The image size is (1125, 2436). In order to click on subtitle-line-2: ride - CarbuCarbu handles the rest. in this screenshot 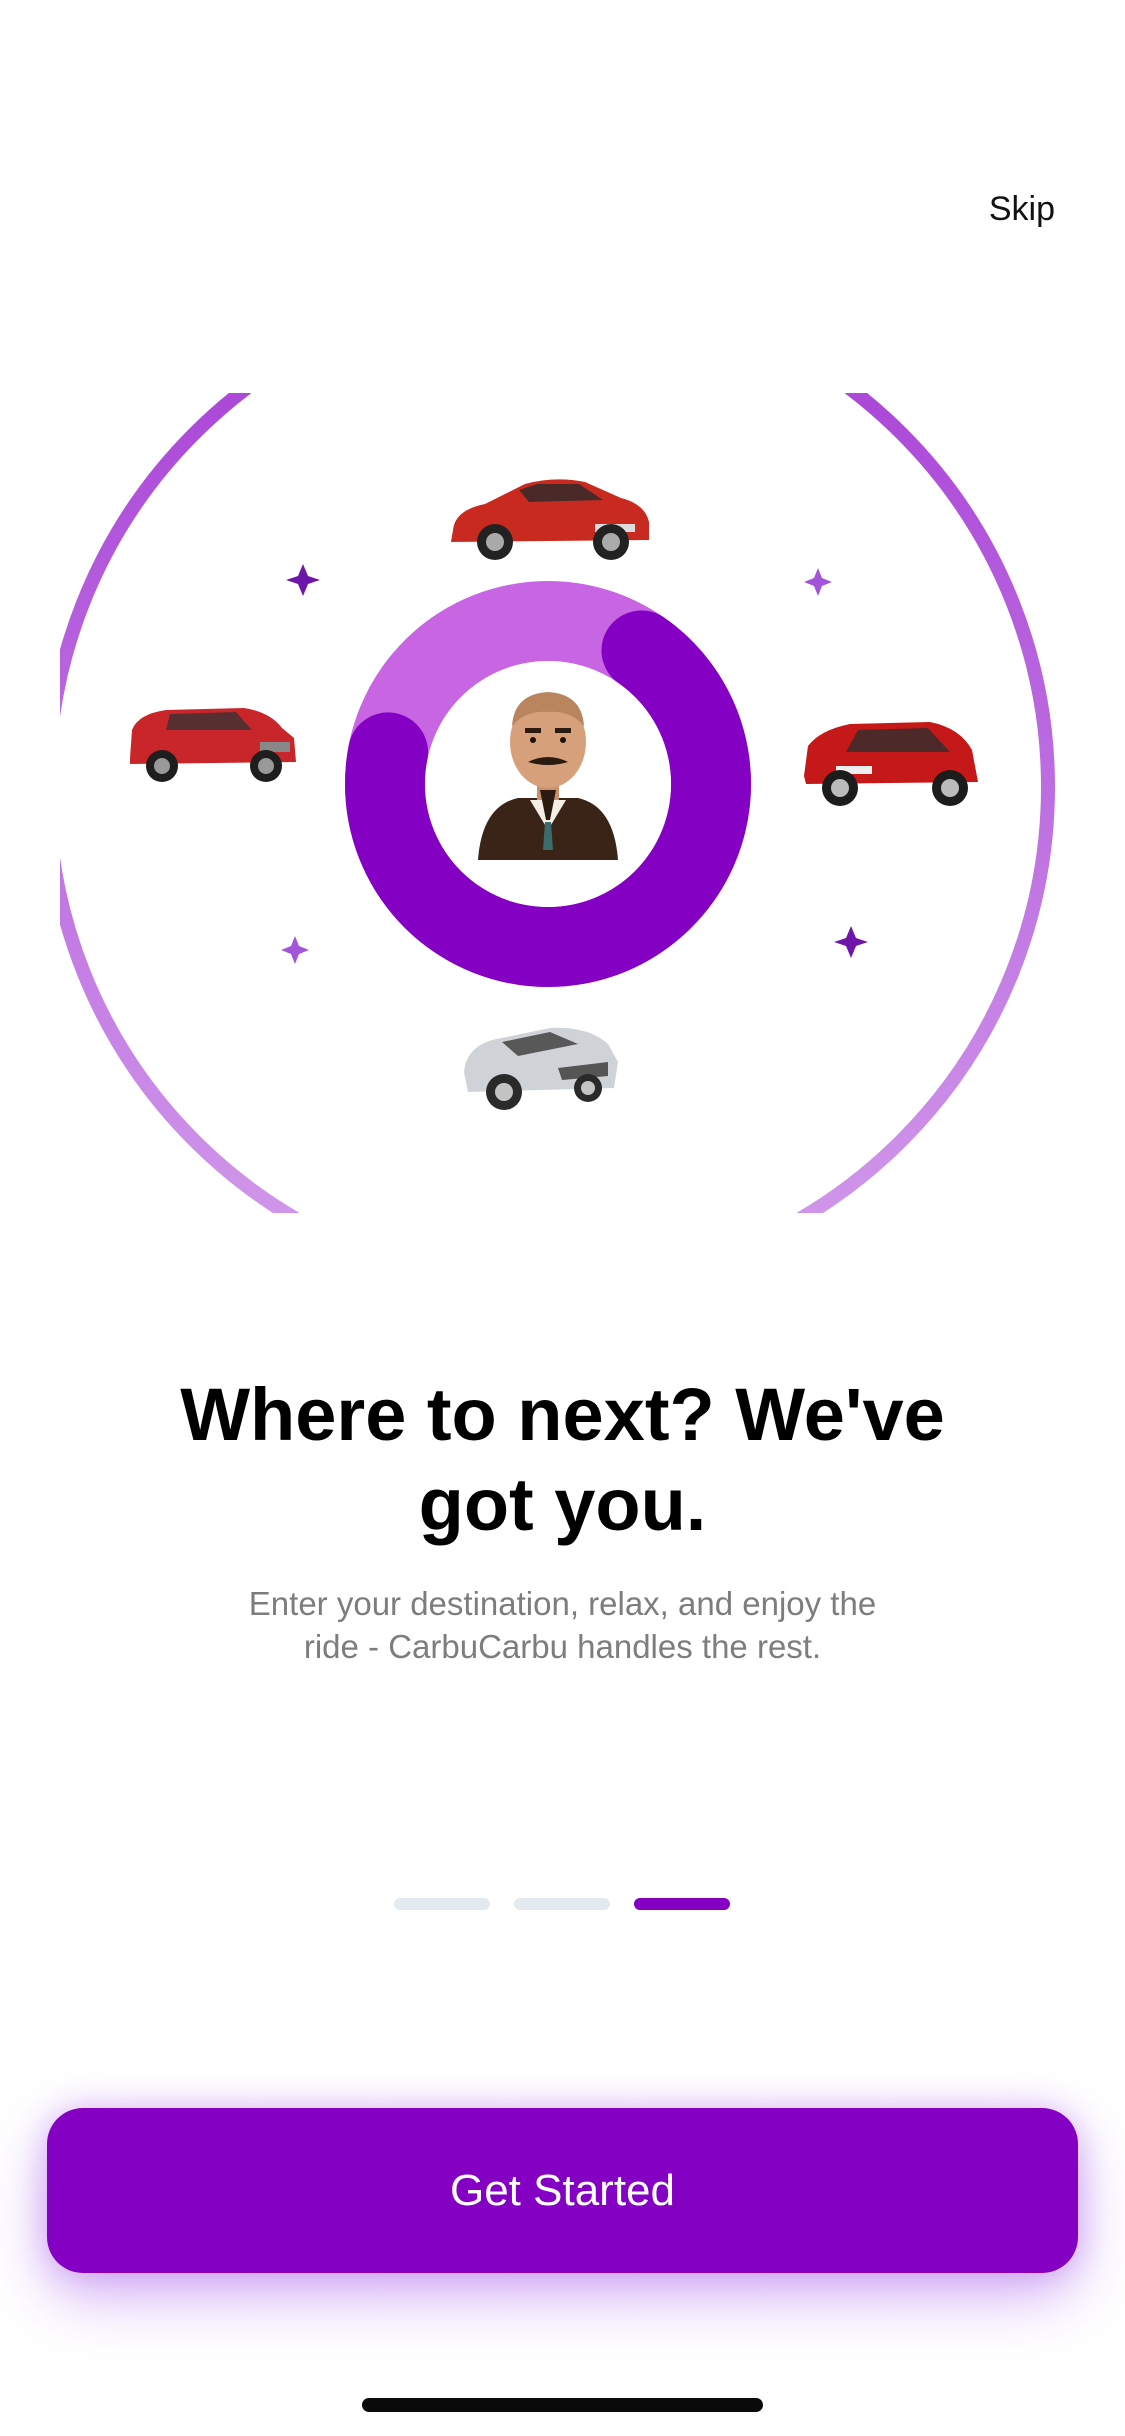, I will do `click(562, 1646)`.